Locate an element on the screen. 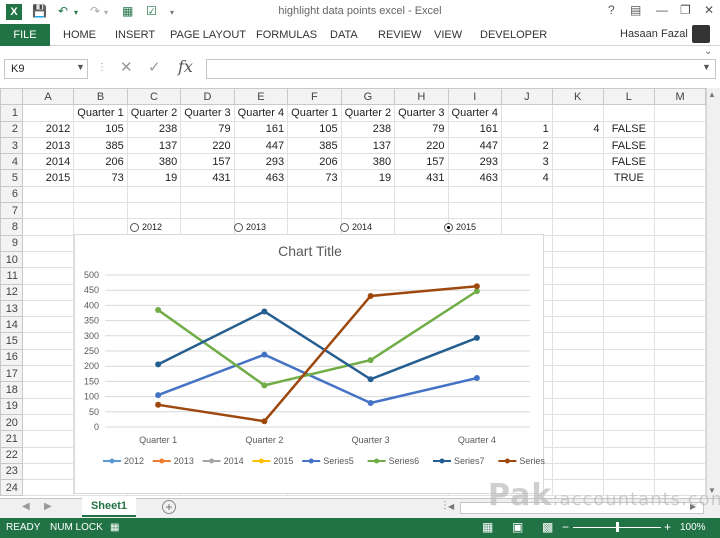 This screenshot has width=720, height=538. cell-l2: FALSE is located at coordinates (629, 129).